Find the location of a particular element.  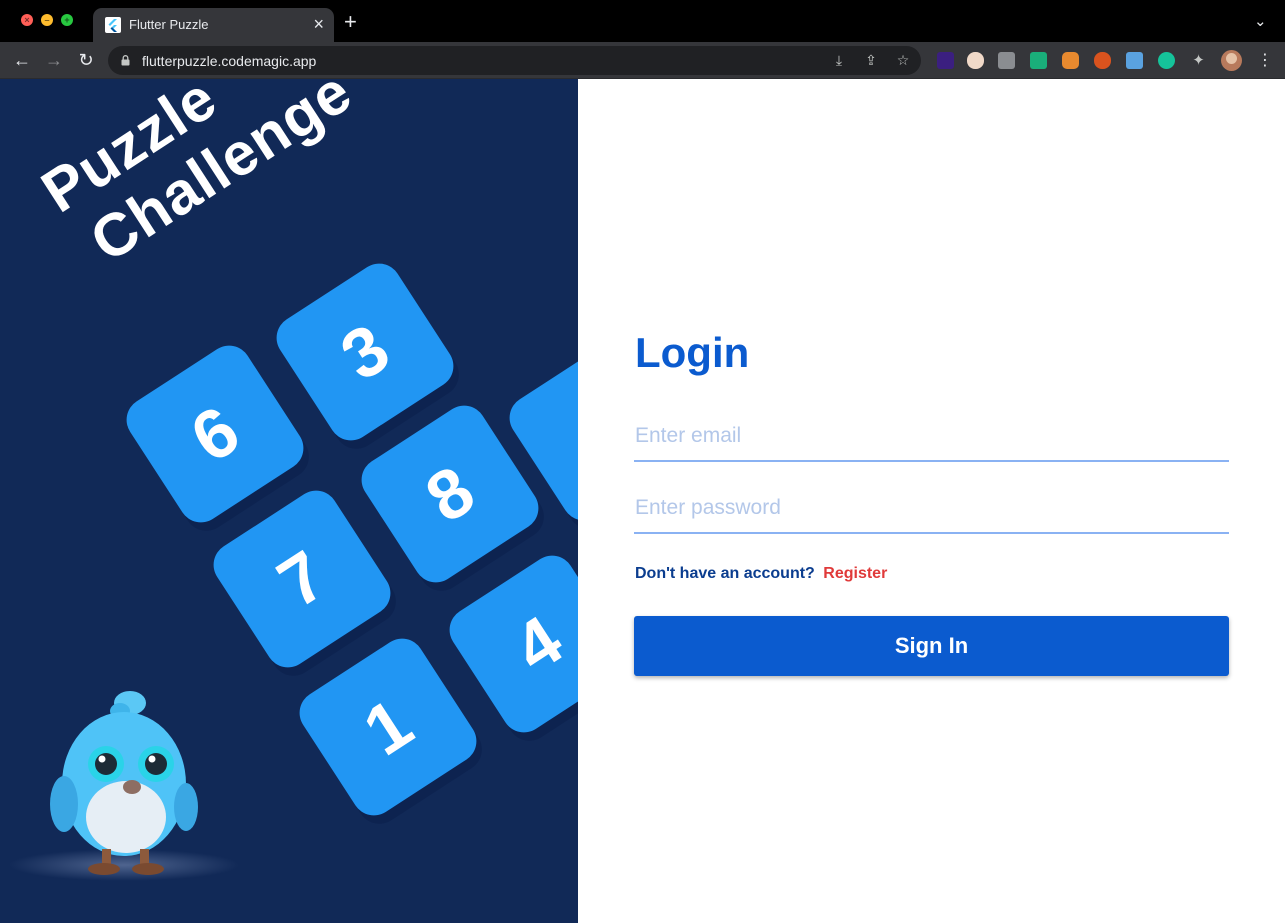

new-tab-plus-icon: + is located at coordinates (350, 22).